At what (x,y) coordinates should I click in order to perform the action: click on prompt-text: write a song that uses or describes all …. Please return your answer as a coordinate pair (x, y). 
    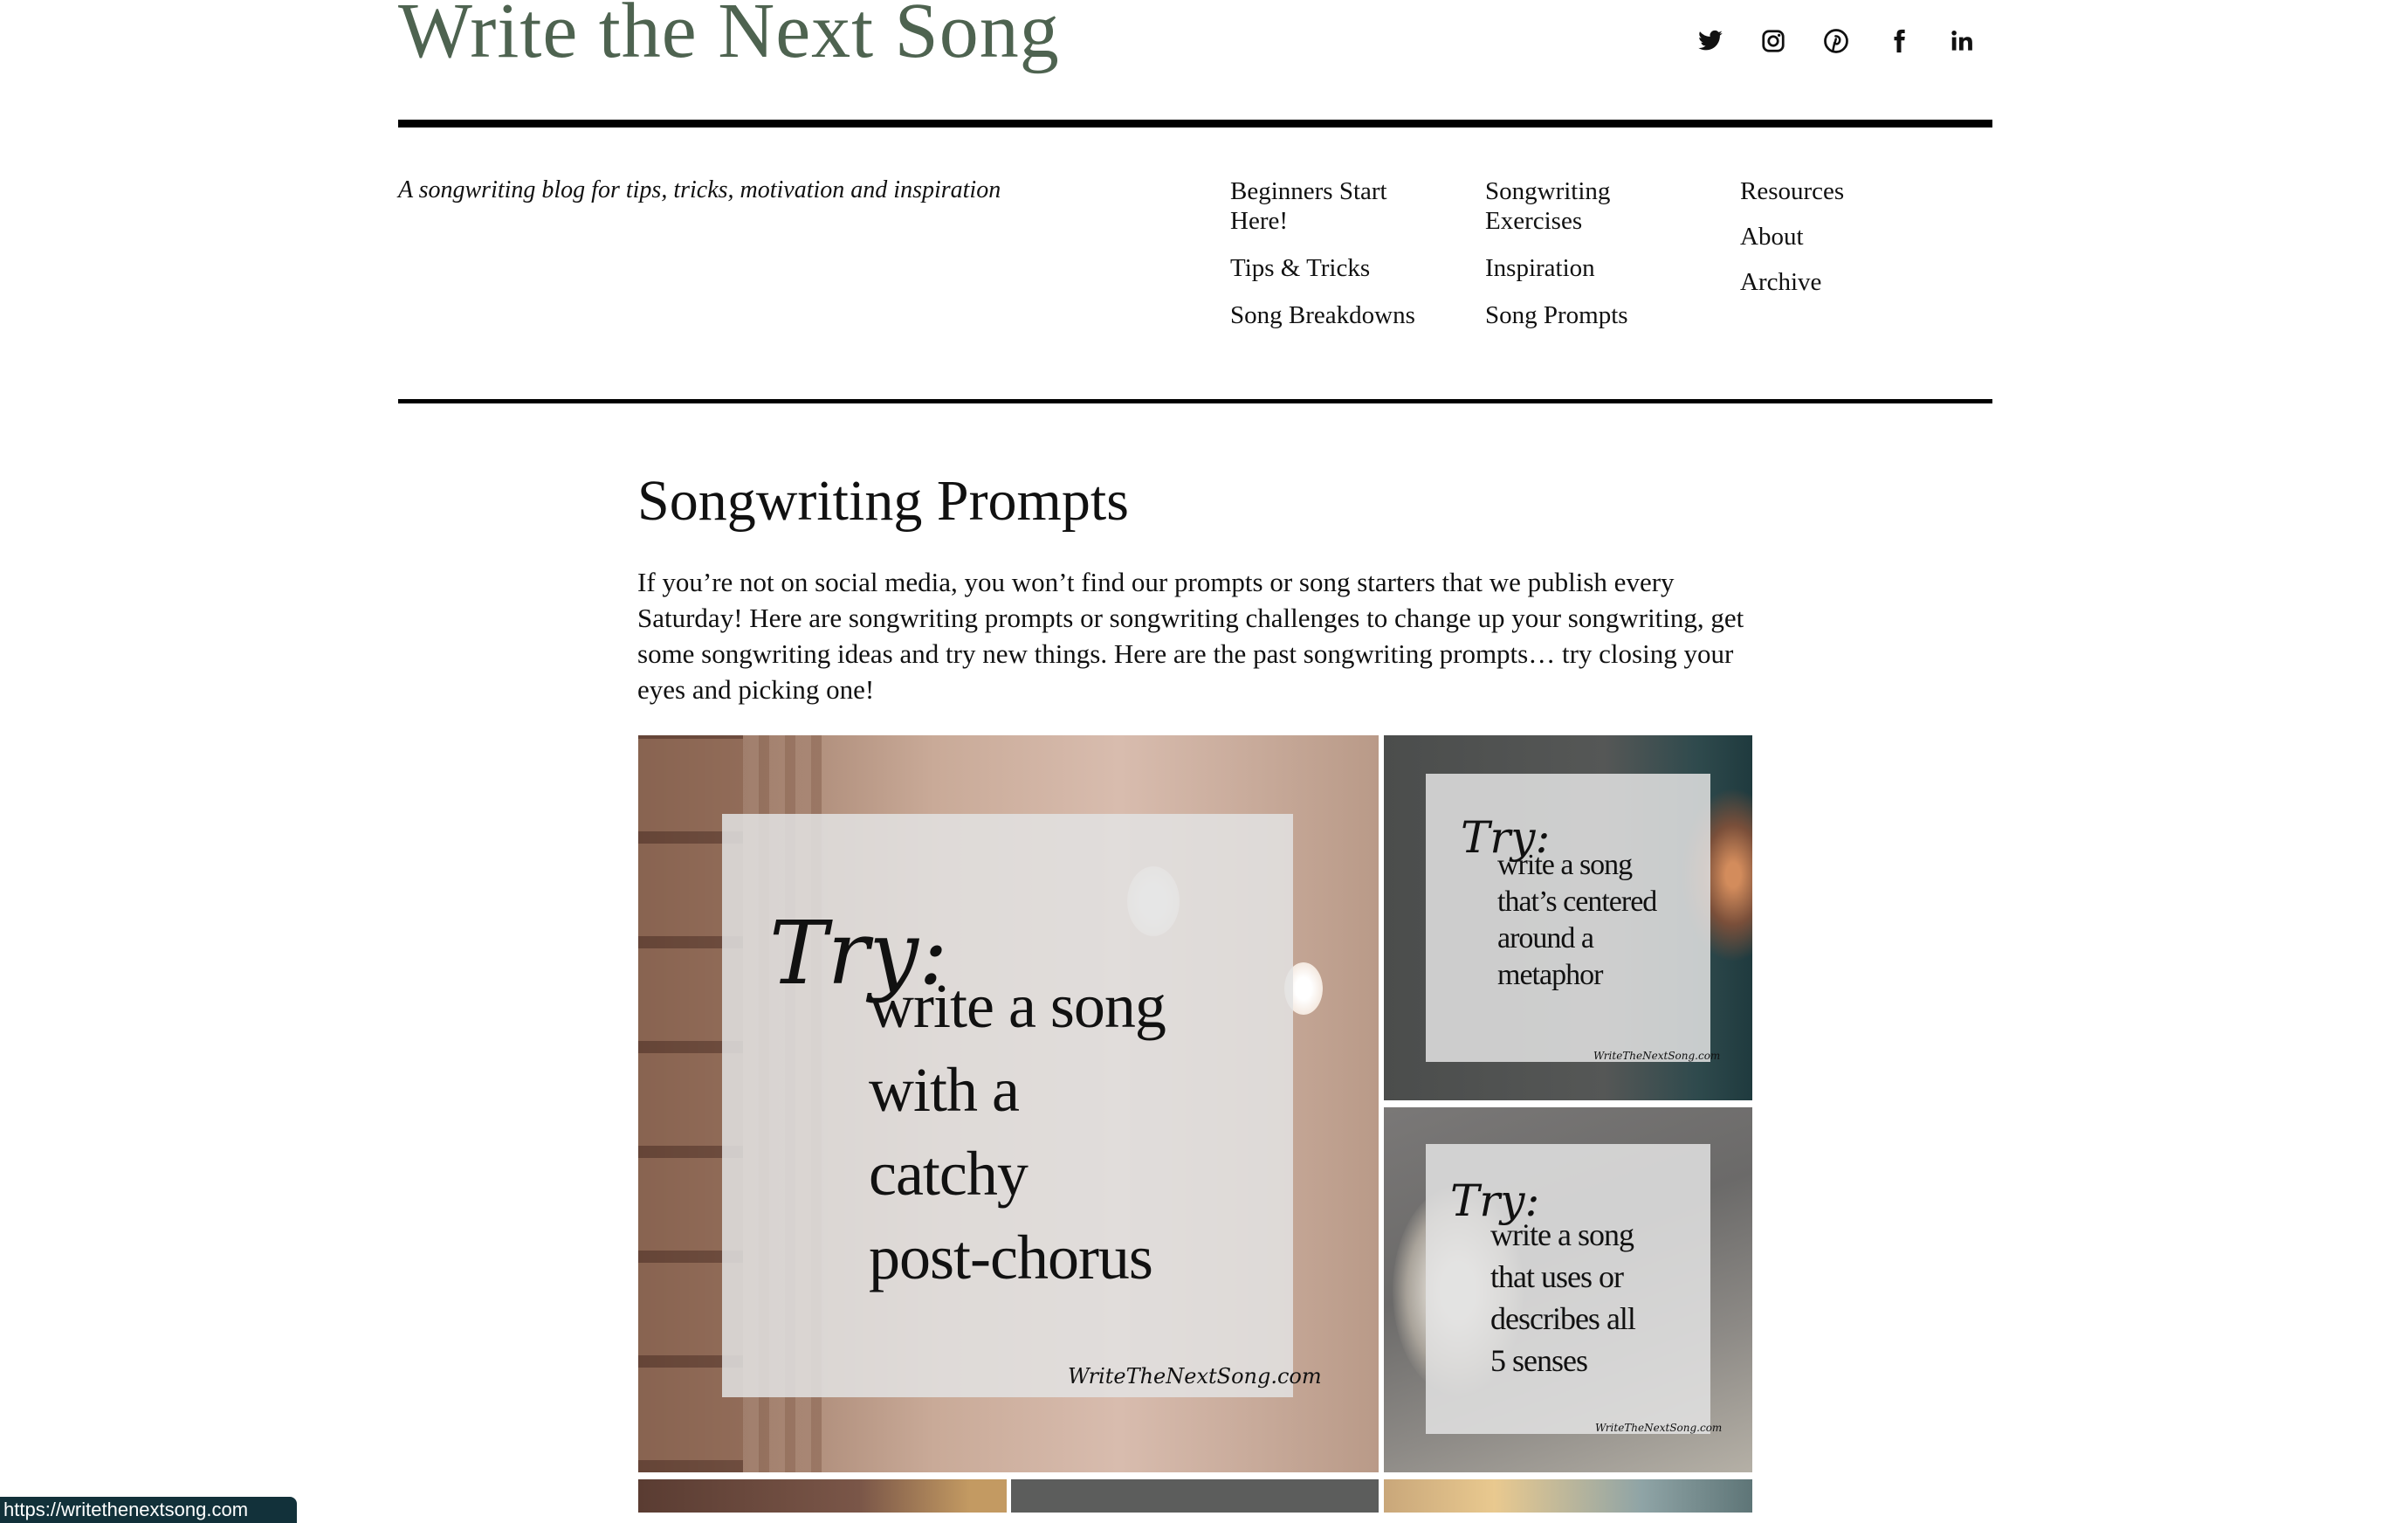
    Looking at the image, I should click on (1563, 1297).